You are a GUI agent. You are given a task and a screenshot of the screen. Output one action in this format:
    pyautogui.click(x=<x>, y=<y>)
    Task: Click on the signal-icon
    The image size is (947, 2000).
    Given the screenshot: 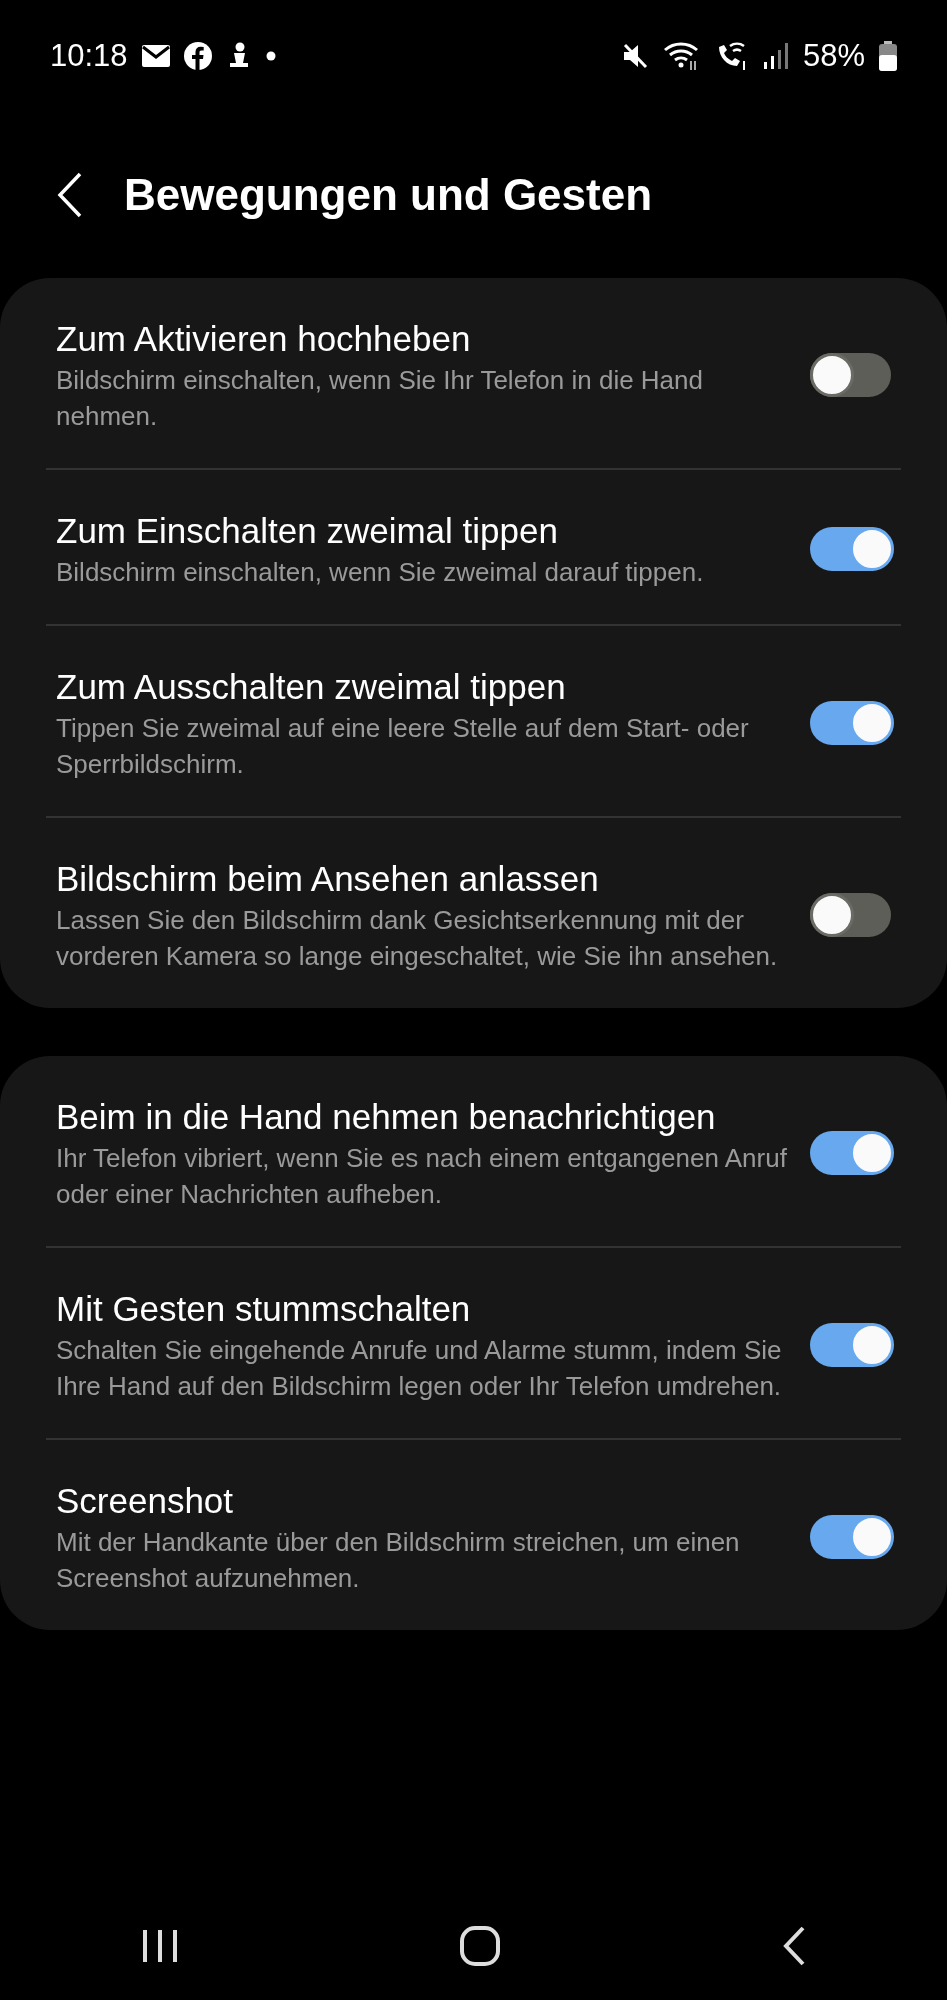 What is the action you would take?
    pyautogui.click(x=775, y=56)
    